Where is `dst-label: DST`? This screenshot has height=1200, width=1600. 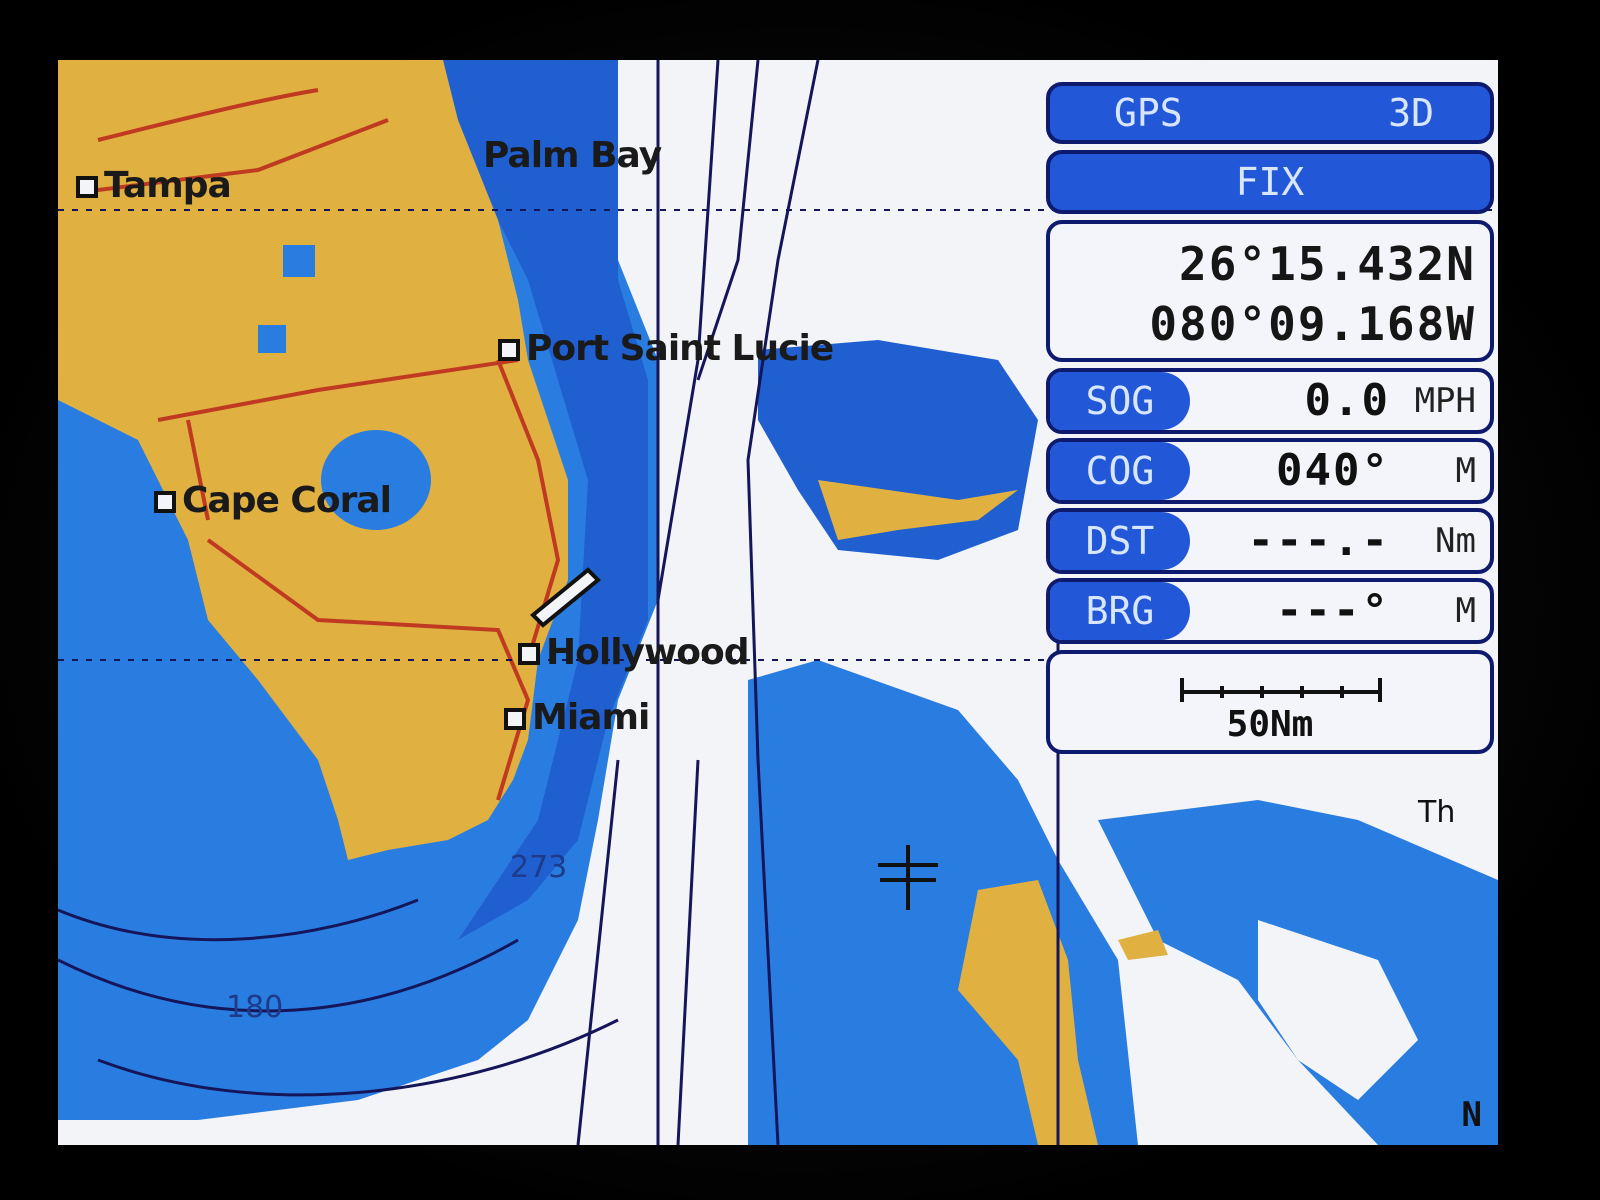 dst-label: DST is located at coordinates (1120, 541).